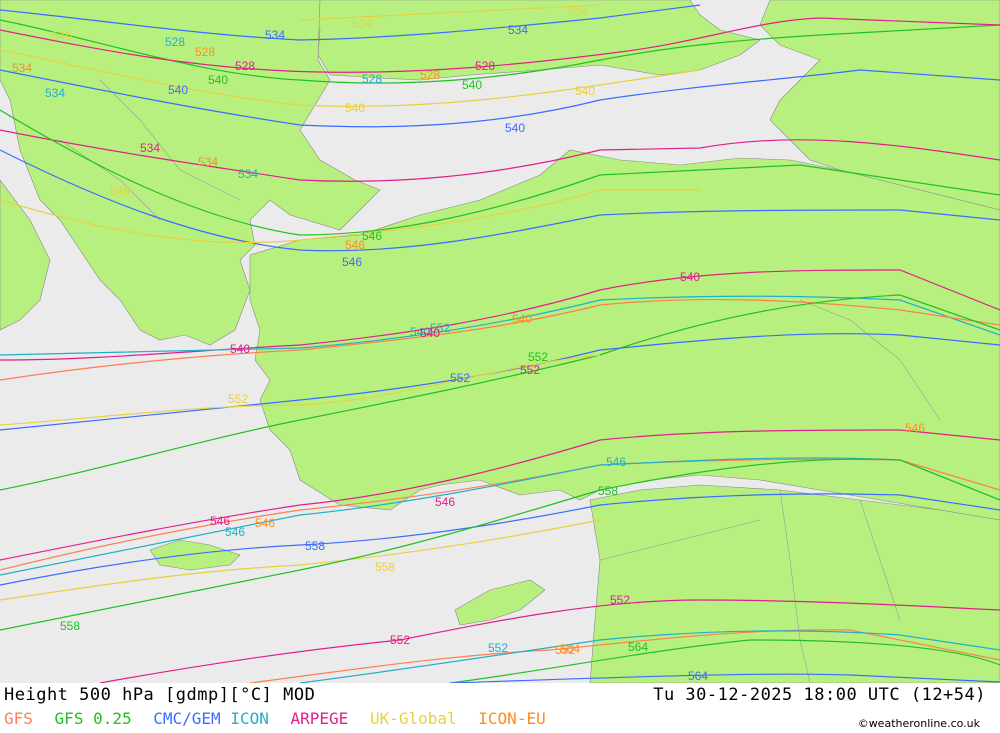  What do you see at coordinates (919, 723) in the screenshot?
I see `credit-text: ©weatheronline.co.uk` at bounding box center [919, 723].